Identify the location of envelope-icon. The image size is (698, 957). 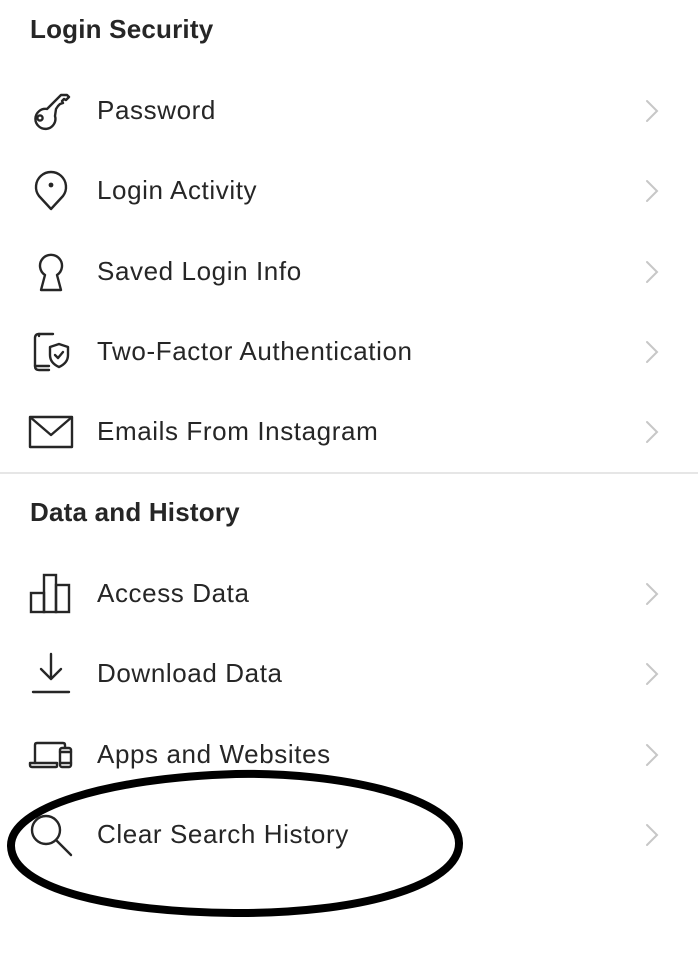
(51, 432).